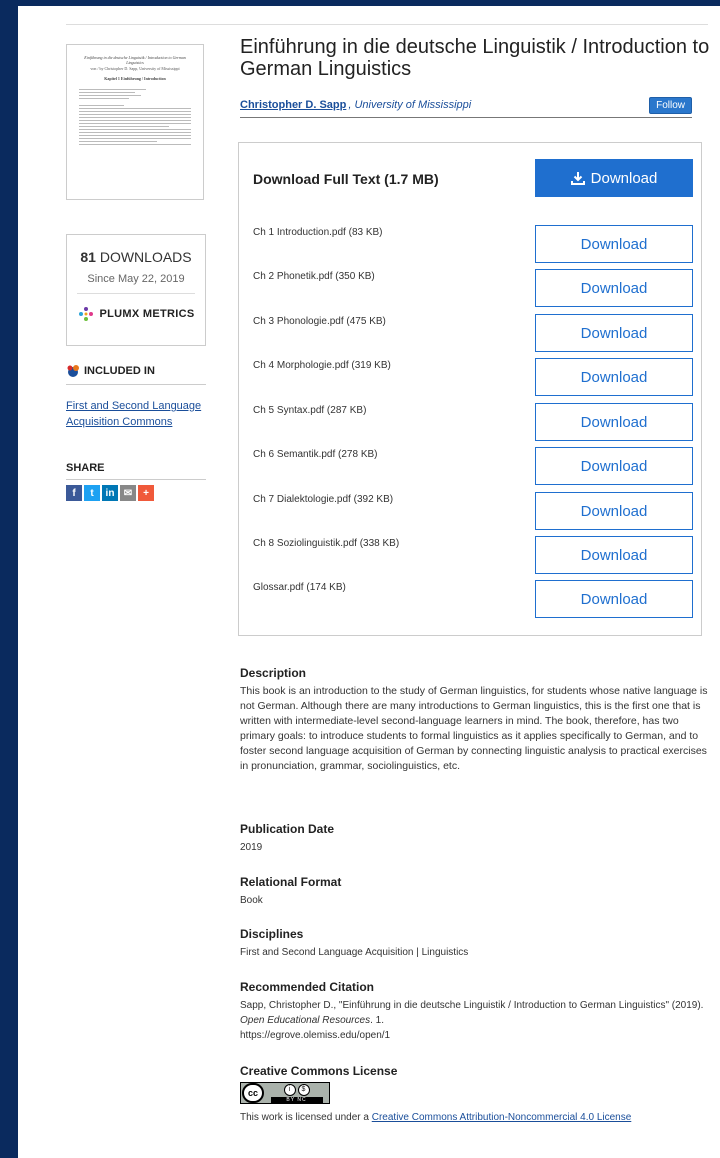 The width and height of the screenshot is (720, 1158). Describe the element at coordinates (614, 377) in the screenshot. I see `download-ch4-button: Download` at that location.